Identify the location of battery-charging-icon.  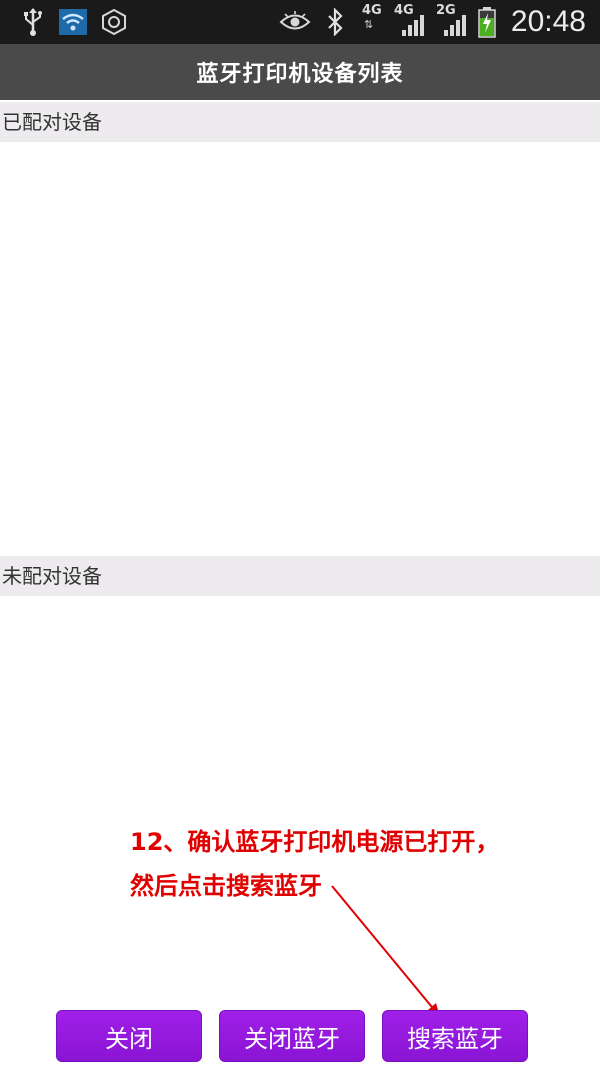
(487, 22).